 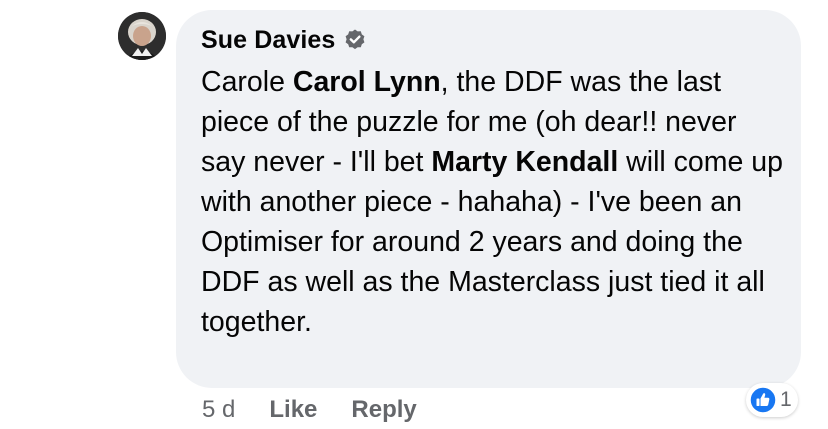 I want to click on verified-badge-icon, so click(x=355, y=39).